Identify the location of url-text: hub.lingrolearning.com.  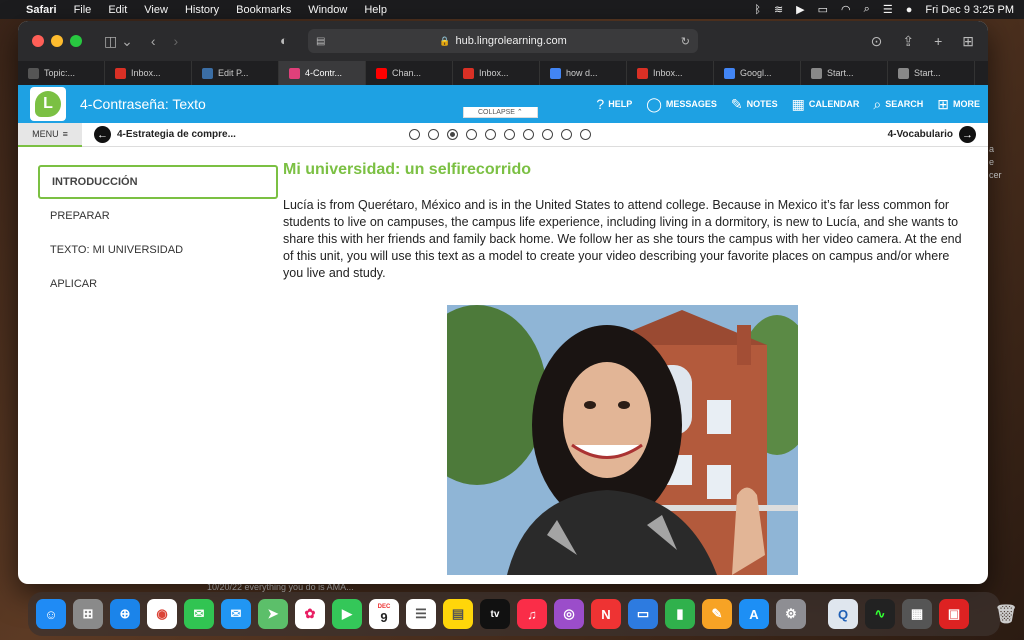
(510, 41).